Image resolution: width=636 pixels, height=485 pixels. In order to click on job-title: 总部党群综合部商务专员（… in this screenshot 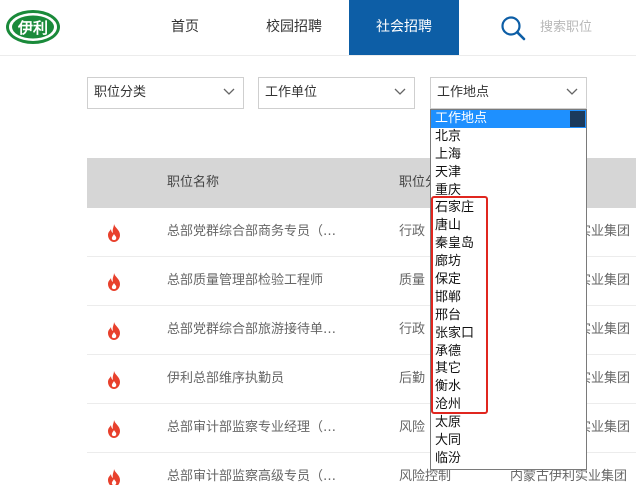, I will do `click(251, 232)`.